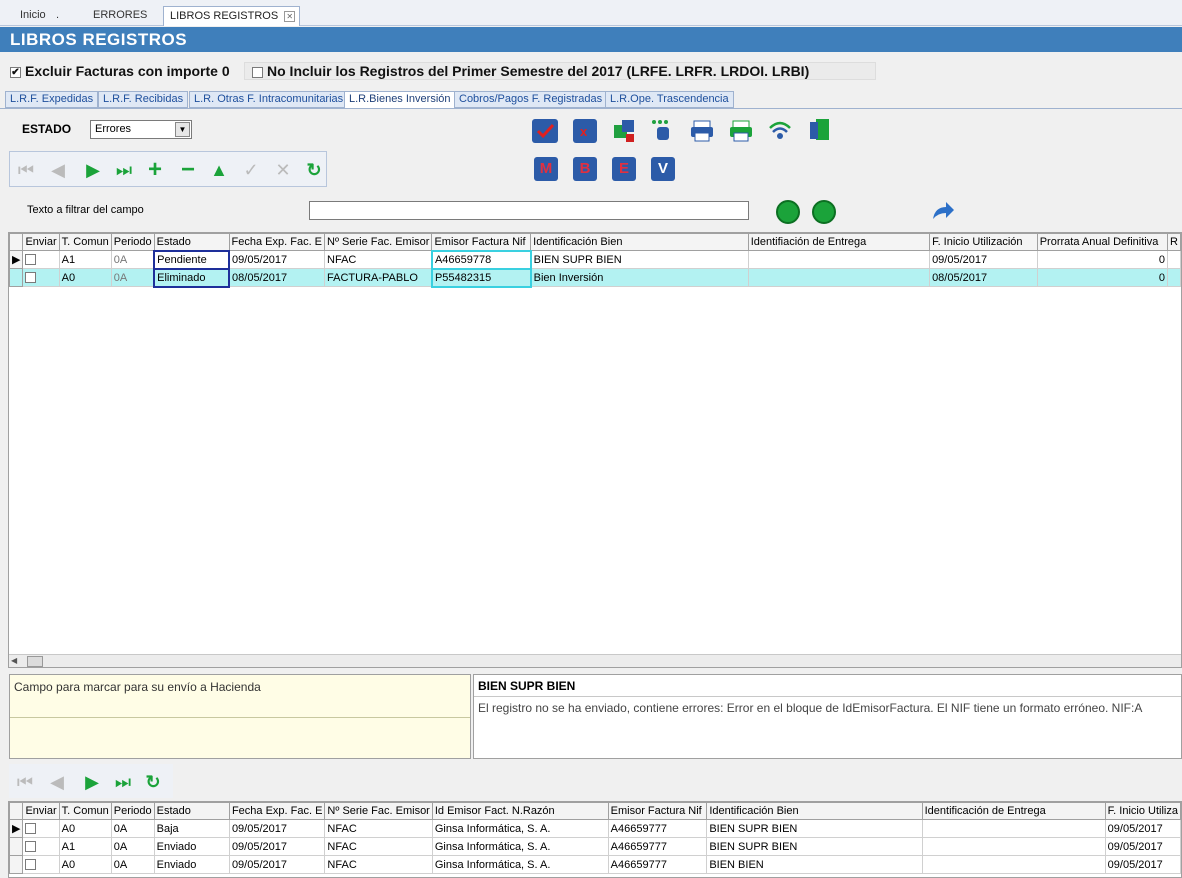 The image size is (1182, 878). I want to click on col-id-emisor-razon: Id Emisor Fact. N.Razón, so click(520, 811).